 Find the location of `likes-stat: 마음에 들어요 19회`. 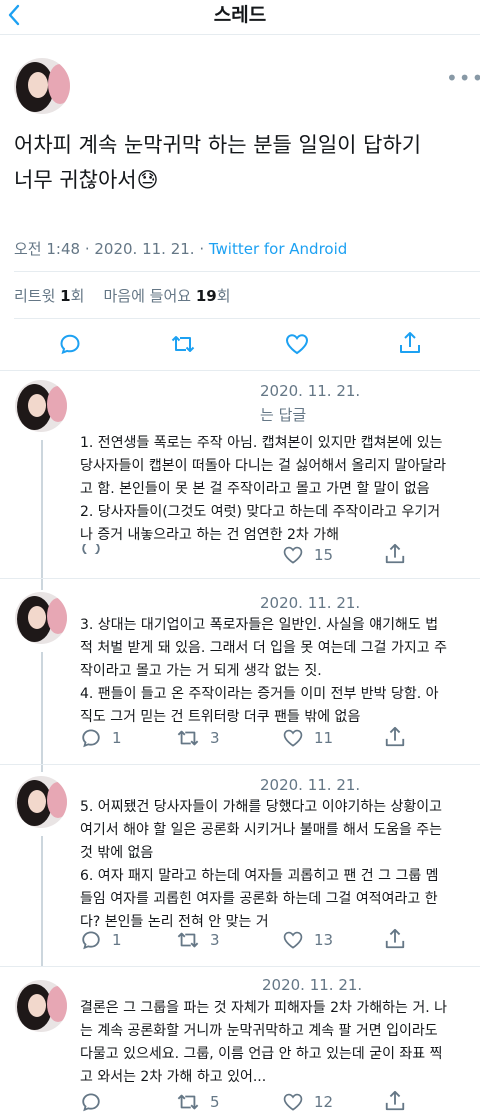

likes-stat: 마음에 들어요 19회 is located at coordinates (167, 296).